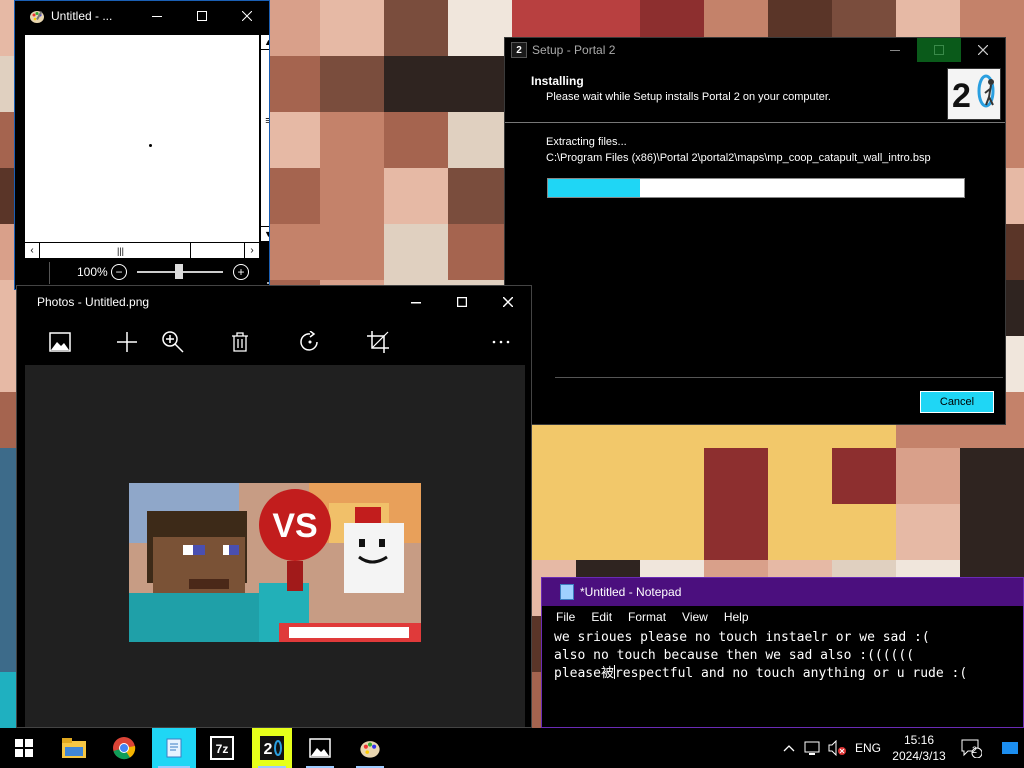 The width and height of the screenshot is (1024, 768). Describe the element at coordinates (755, 122) in the screenshot. I see `header-divider` at that location.